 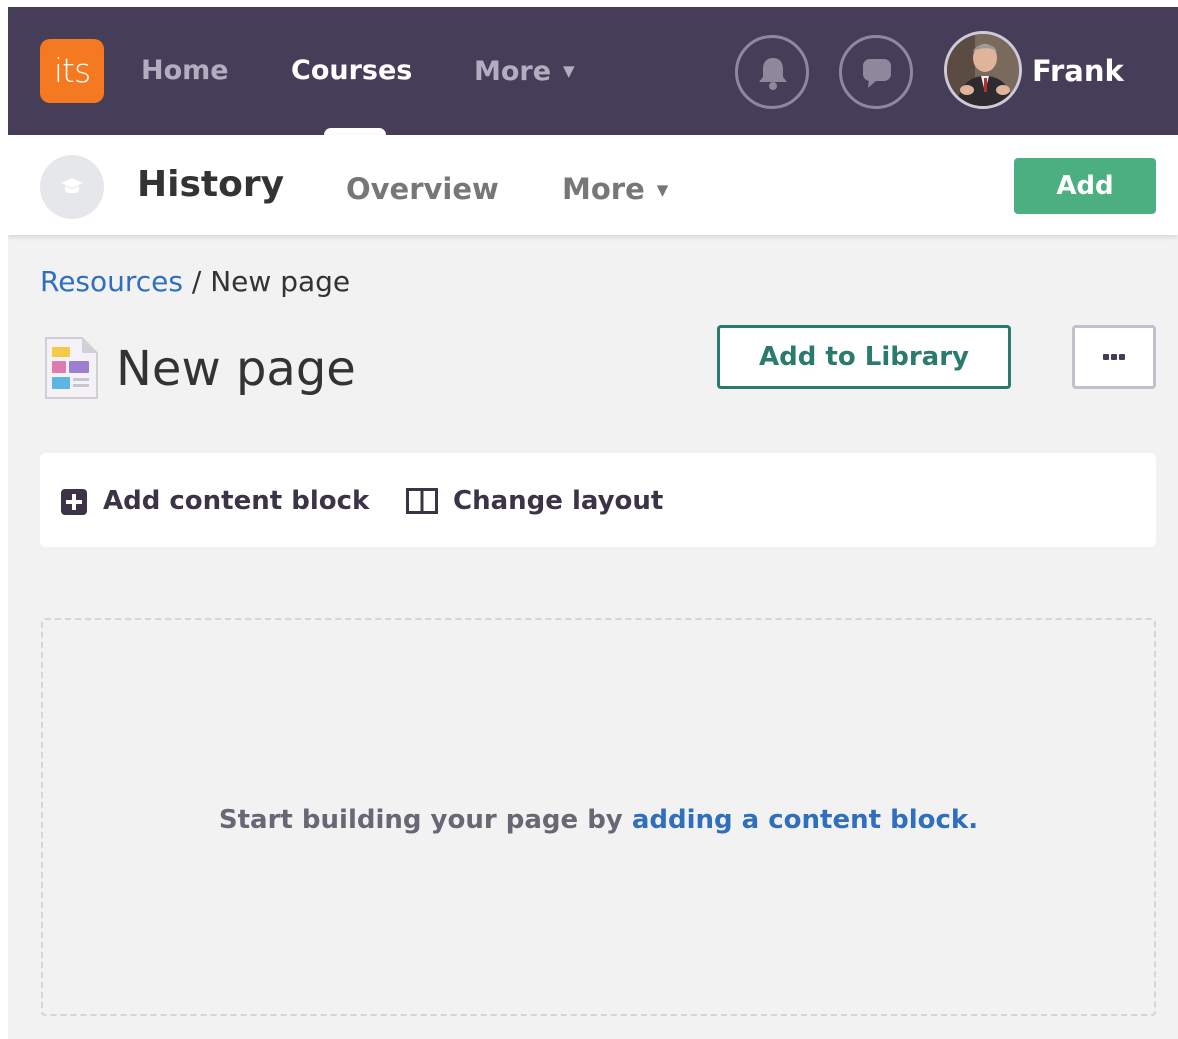 What do you see at coordinates (425, 820) in the screenshot?
I see `dropzone-prompt-text: Start building your page by` at bounding box center [425, 820].